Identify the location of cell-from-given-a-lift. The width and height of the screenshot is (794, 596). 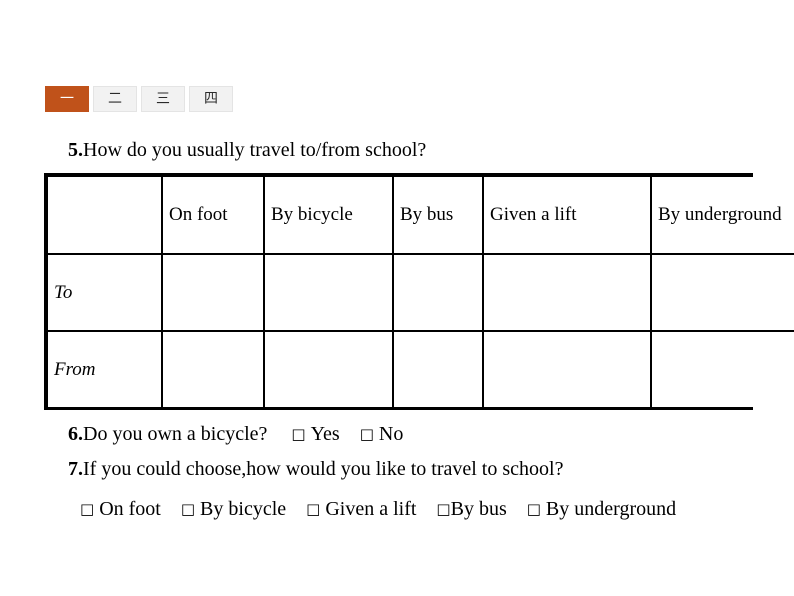
(567, 368).